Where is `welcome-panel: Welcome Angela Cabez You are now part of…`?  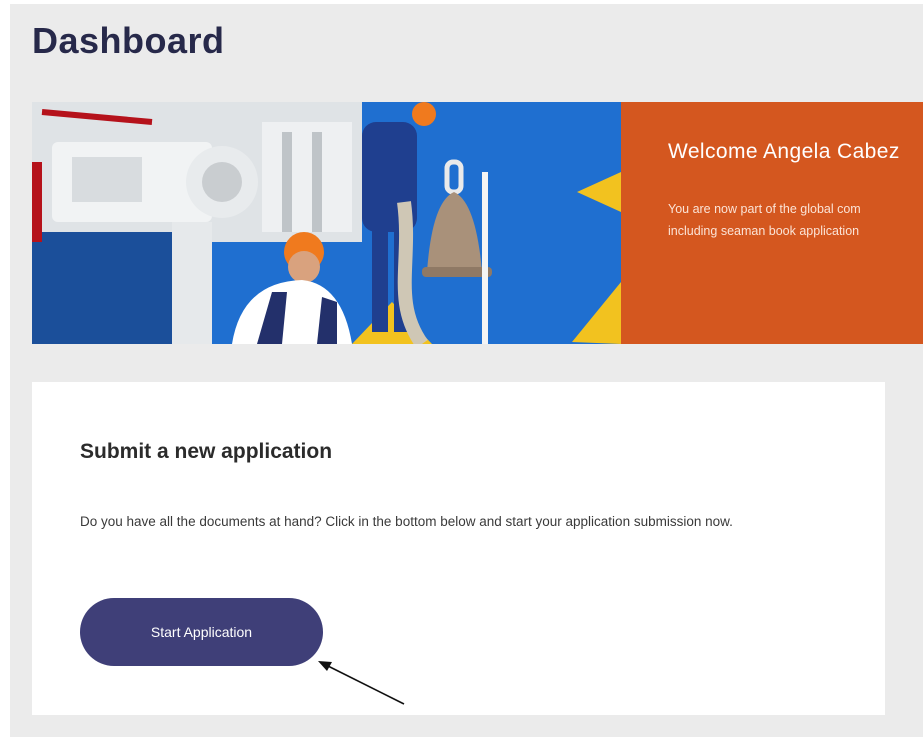
welcome-panel: Welcome Angela Cabez You are now part of… is located at coordinates (772, 223).